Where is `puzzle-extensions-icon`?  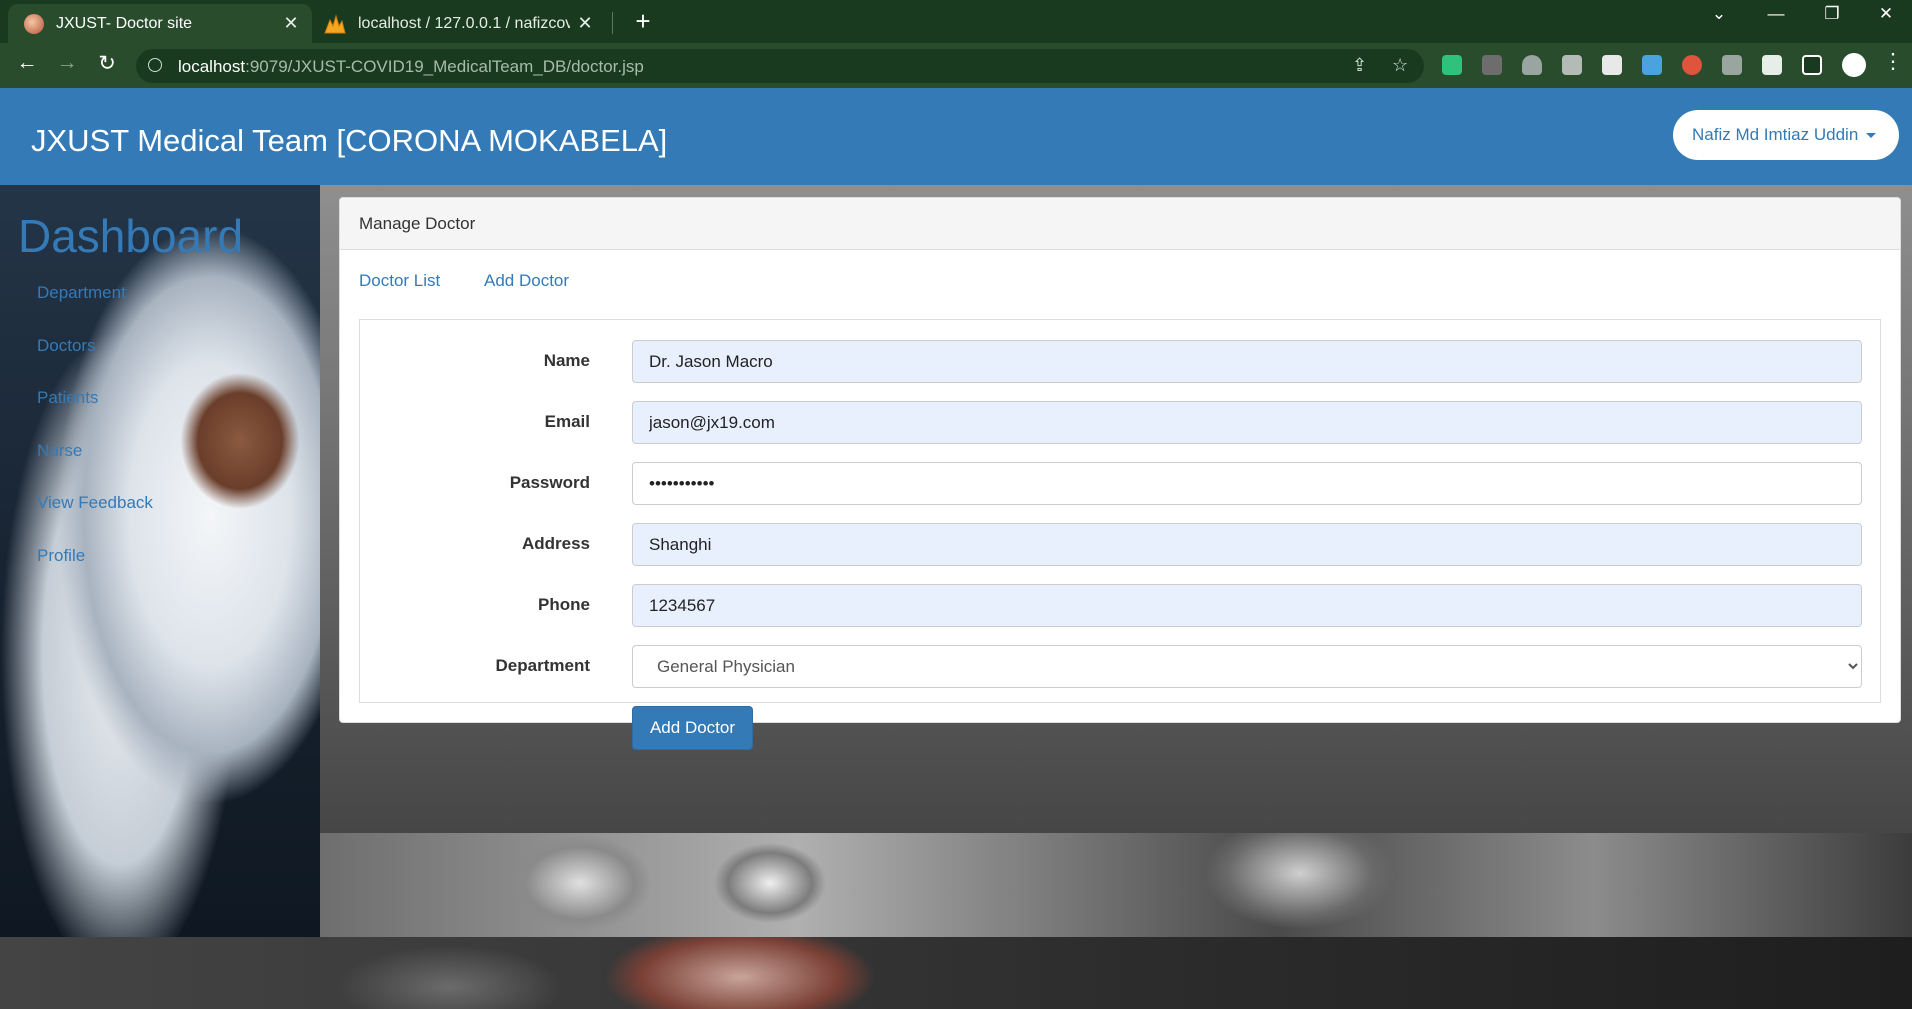 puzzle-extensions-icon is located at coordinates (1772, 65).